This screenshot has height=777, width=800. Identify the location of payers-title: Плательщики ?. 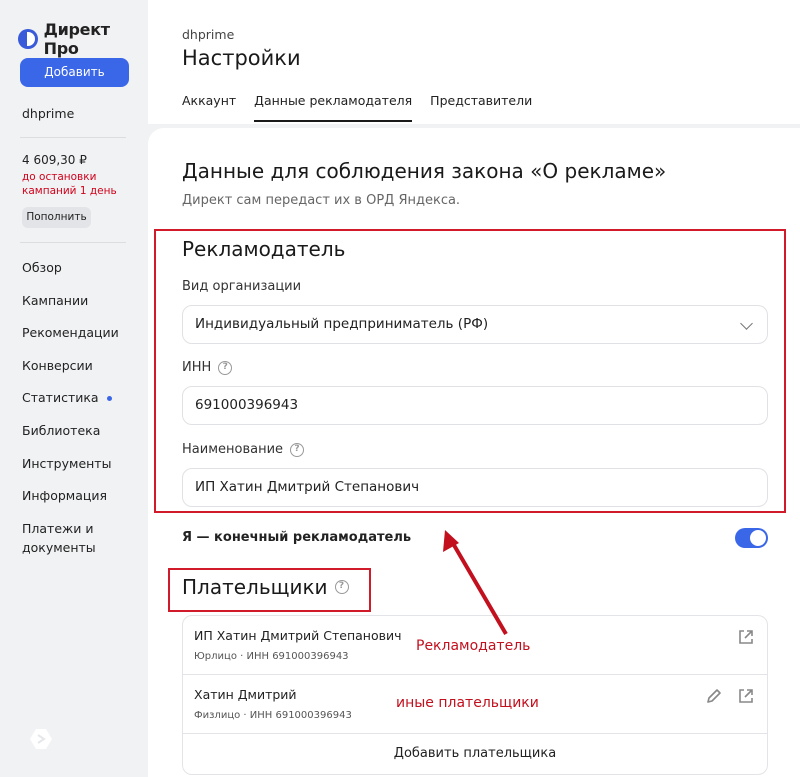
(265, 587).